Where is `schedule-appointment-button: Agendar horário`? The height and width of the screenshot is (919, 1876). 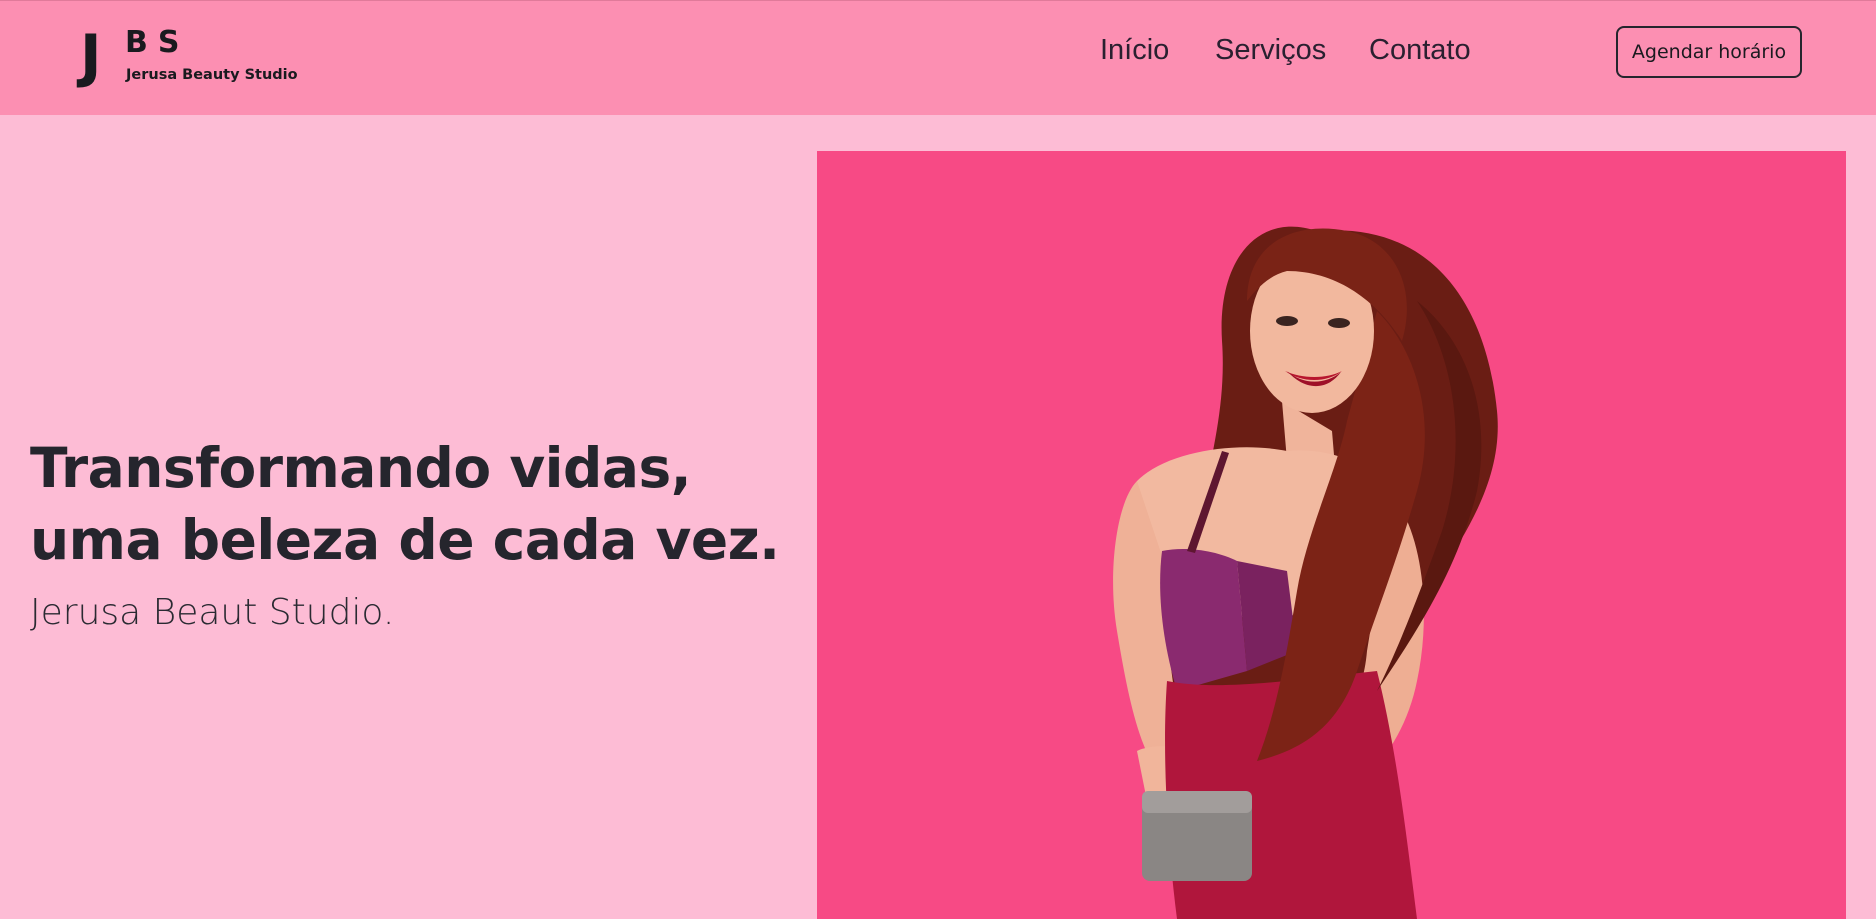 schedule-appointment-button: Agendar horário is located at coordinates (1709, 52).